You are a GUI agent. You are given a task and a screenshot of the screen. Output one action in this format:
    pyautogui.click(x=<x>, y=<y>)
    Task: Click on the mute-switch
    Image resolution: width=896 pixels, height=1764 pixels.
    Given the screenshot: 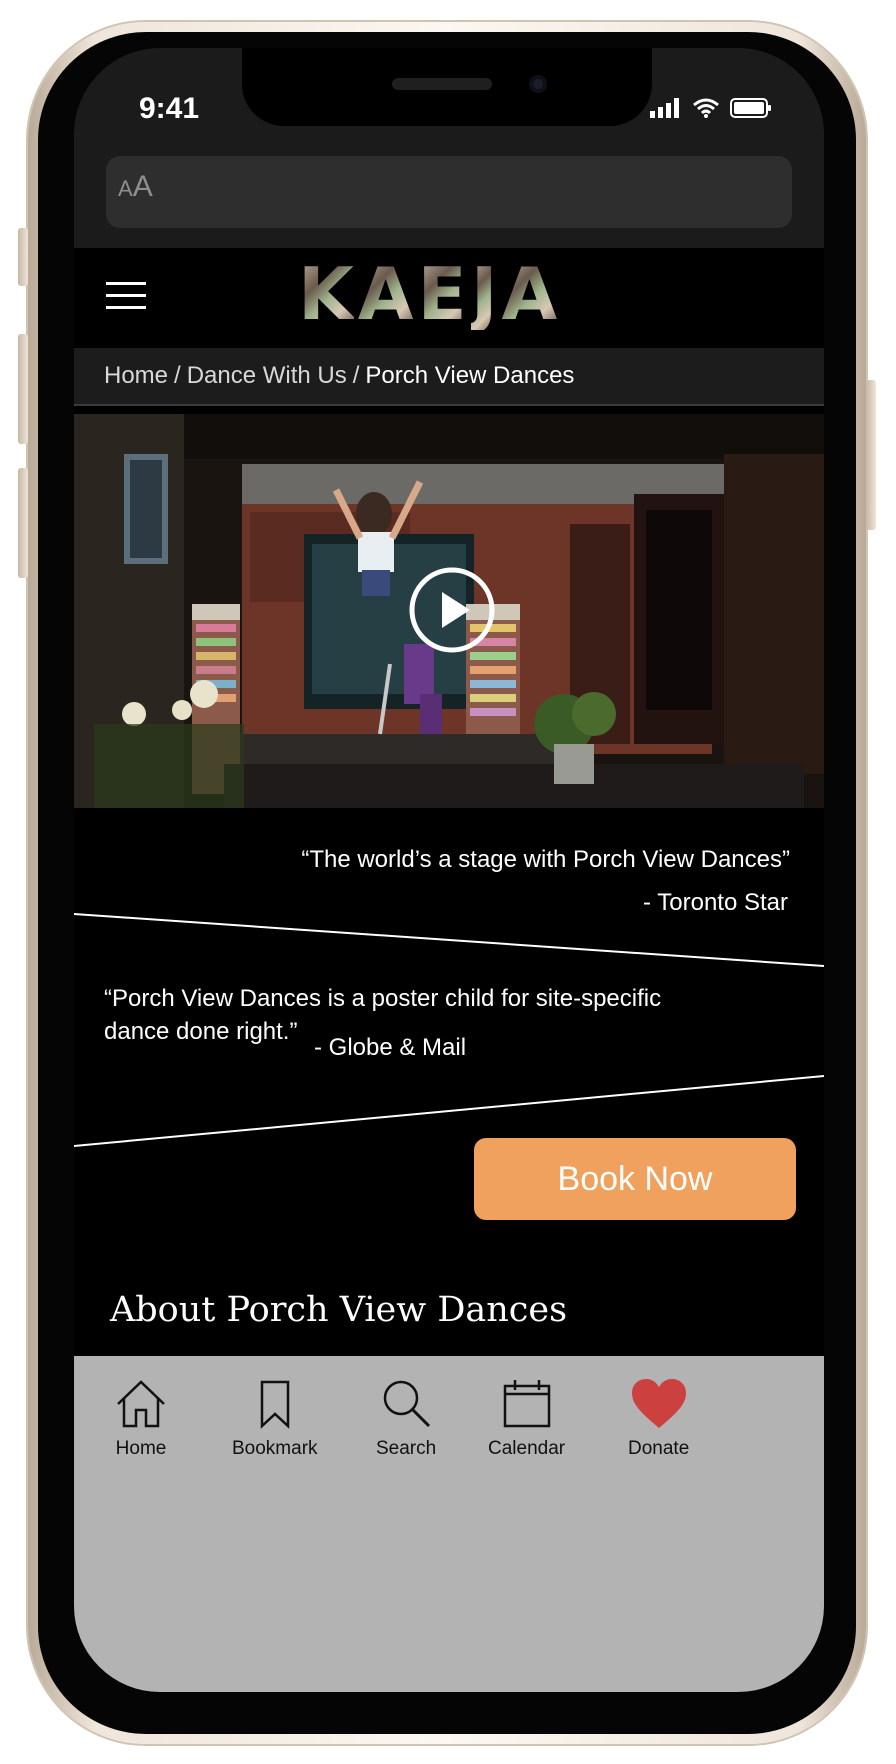 What is the action you would take?
    pyautogui.click(x=23, y=257)
    